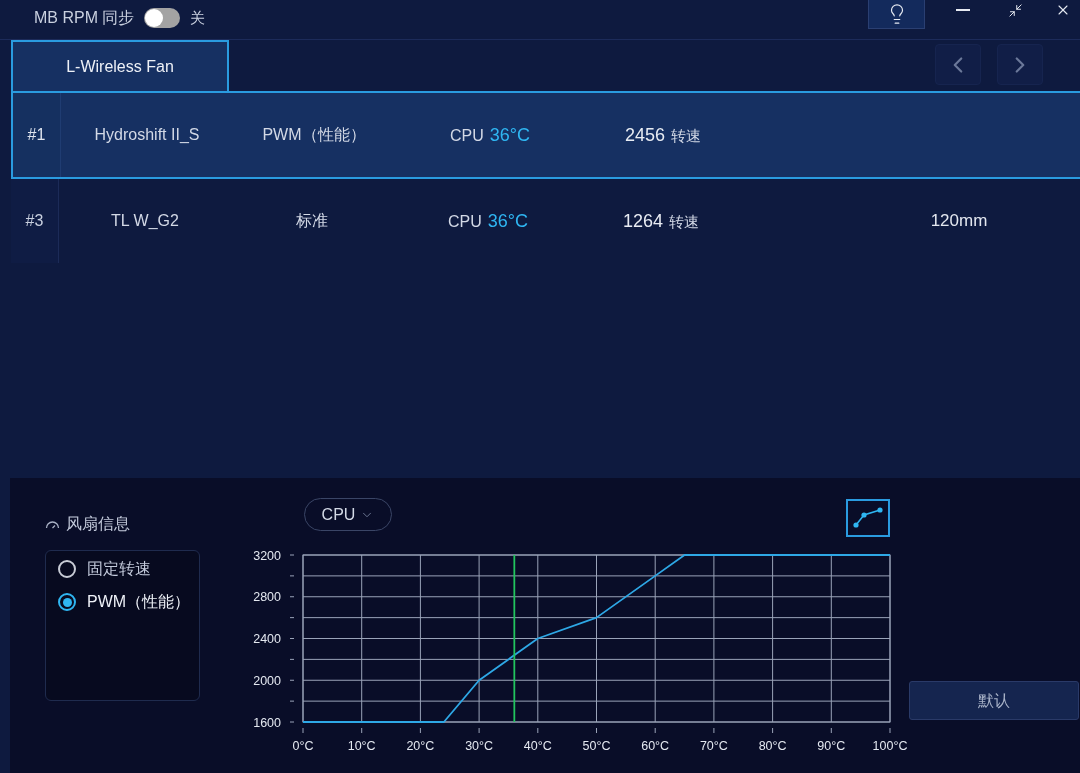 The height and width of the screenshot is (773, 1080). What do you see at coordinates (119, 569) in the screenshot?
I see `radio-label: 固定转速` at bounding box center [119, 569].